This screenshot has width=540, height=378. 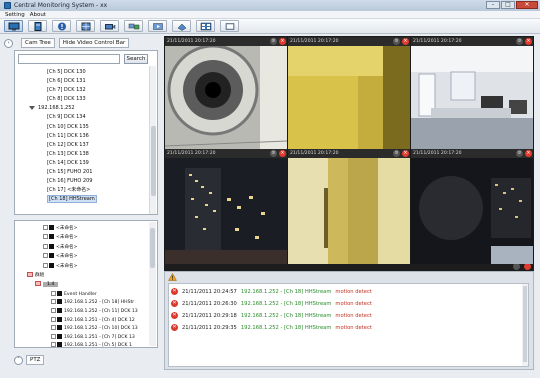 I want to click on toolbar-playback-button, so click(x=157, y=26).